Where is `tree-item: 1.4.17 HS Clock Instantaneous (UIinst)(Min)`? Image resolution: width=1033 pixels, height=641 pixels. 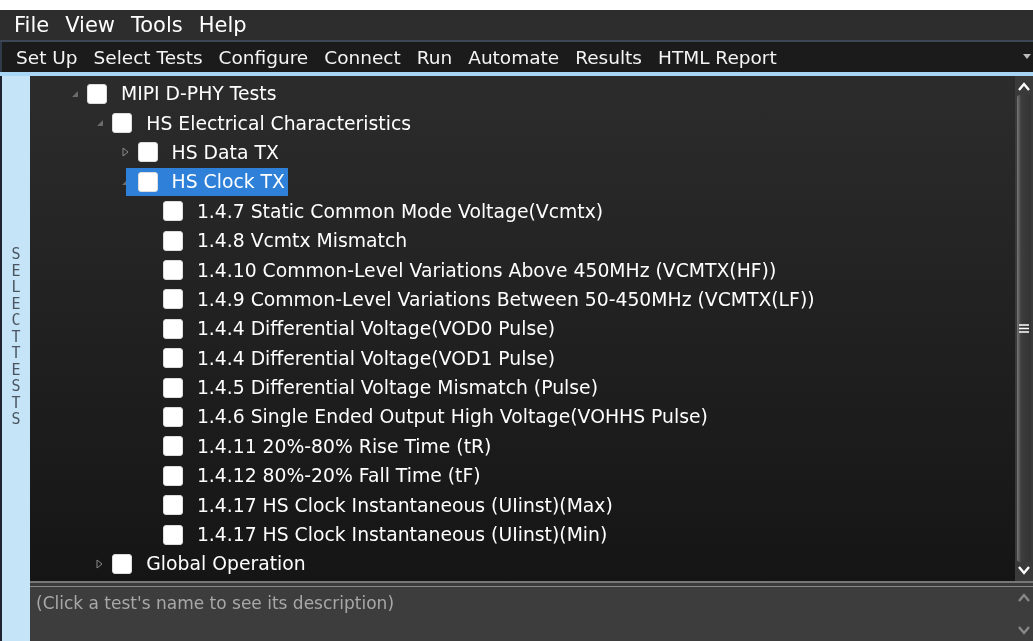
tree-item: 1.4.17 HS Clock Instantaneous (UIinst)(Min) is located at coordinates (380, 534).